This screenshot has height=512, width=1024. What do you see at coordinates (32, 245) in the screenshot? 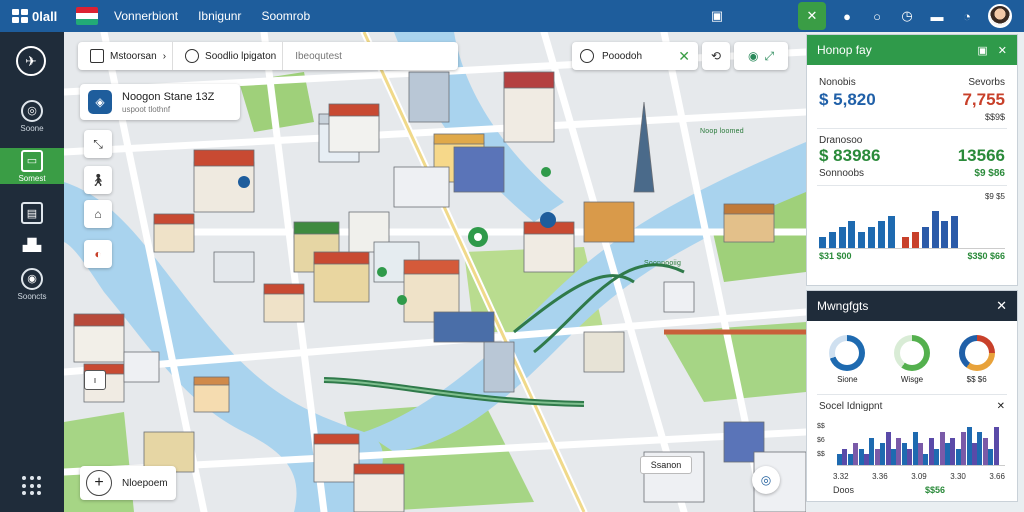
I see `rail-item-stats: ▟▙` at bounding box center [32, 245].